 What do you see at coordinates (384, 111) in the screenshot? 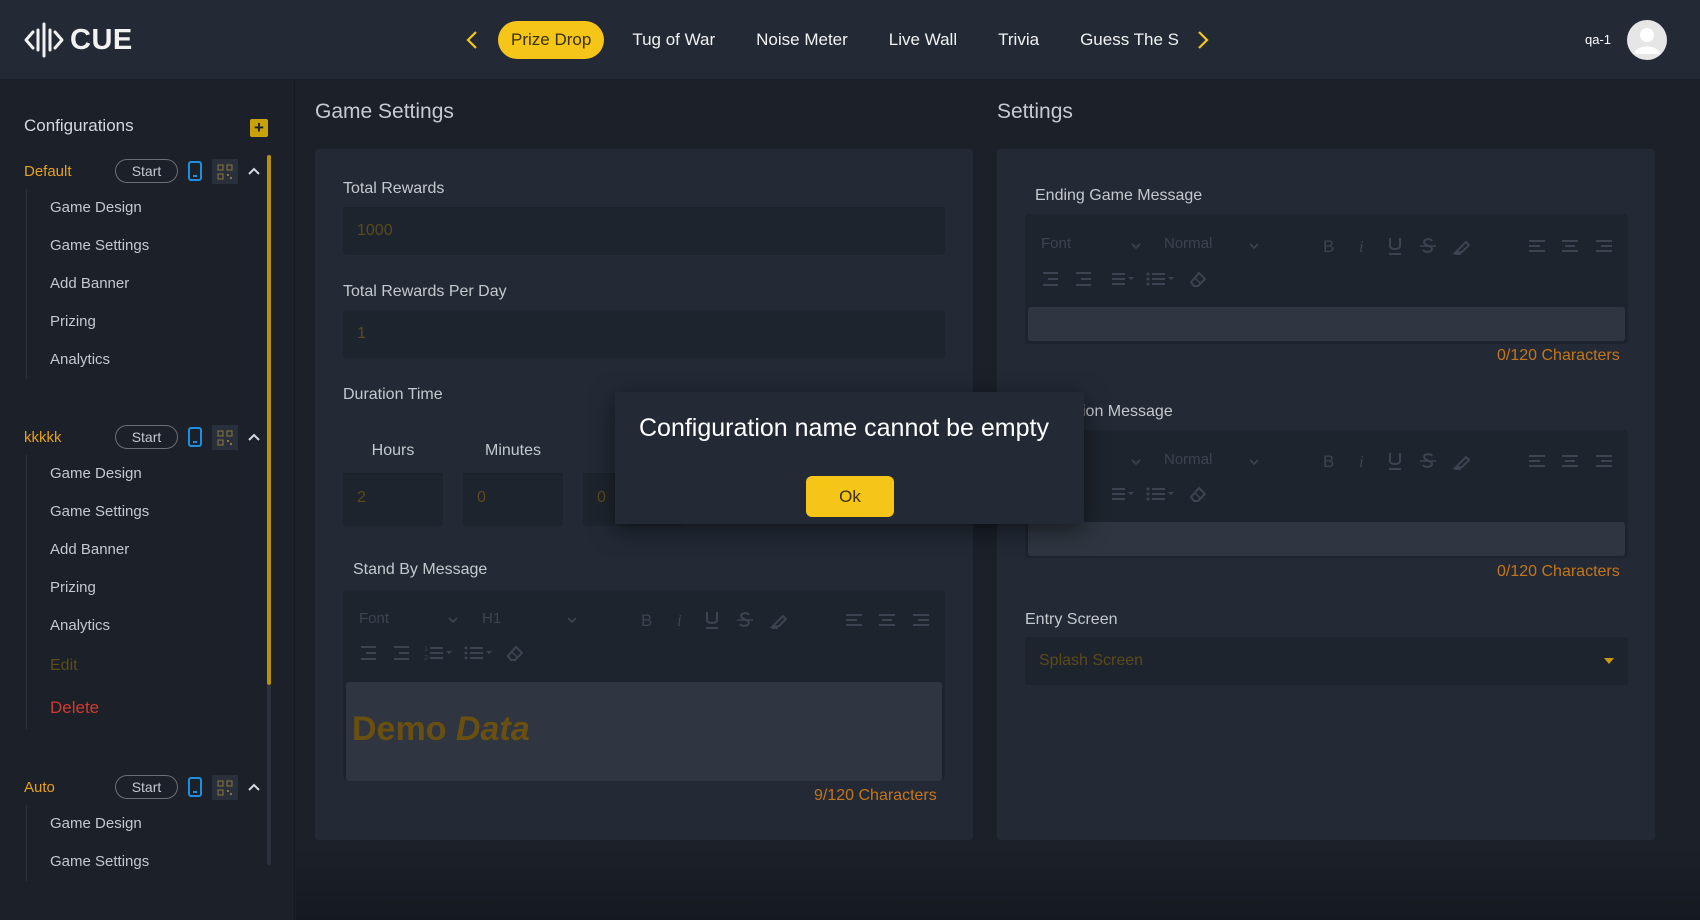
I see `game-settings-title: Game Settings` at bounding box center [384, 111].